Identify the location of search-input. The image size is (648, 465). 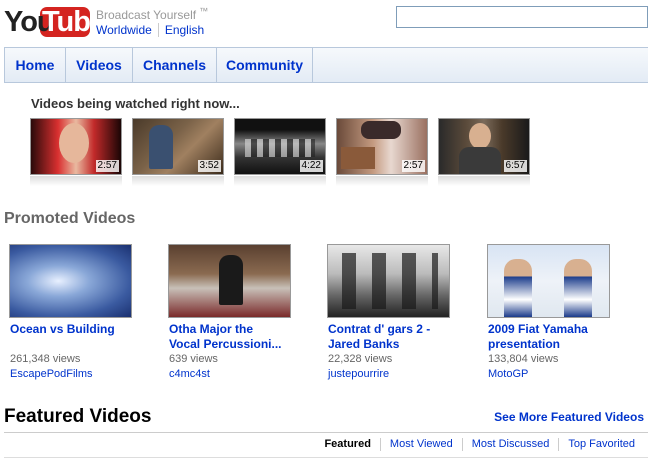
(522, 17).